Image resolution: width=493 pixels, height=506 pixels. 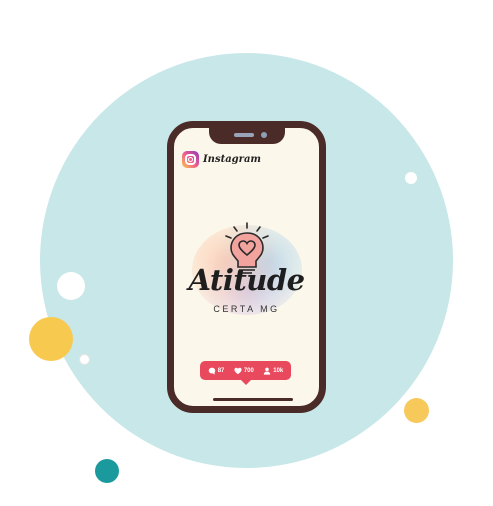 What do you see at coordinates (411, 178) in the screenshot?
I see `decor-dot-white-right` at bounding box center [411, 178].